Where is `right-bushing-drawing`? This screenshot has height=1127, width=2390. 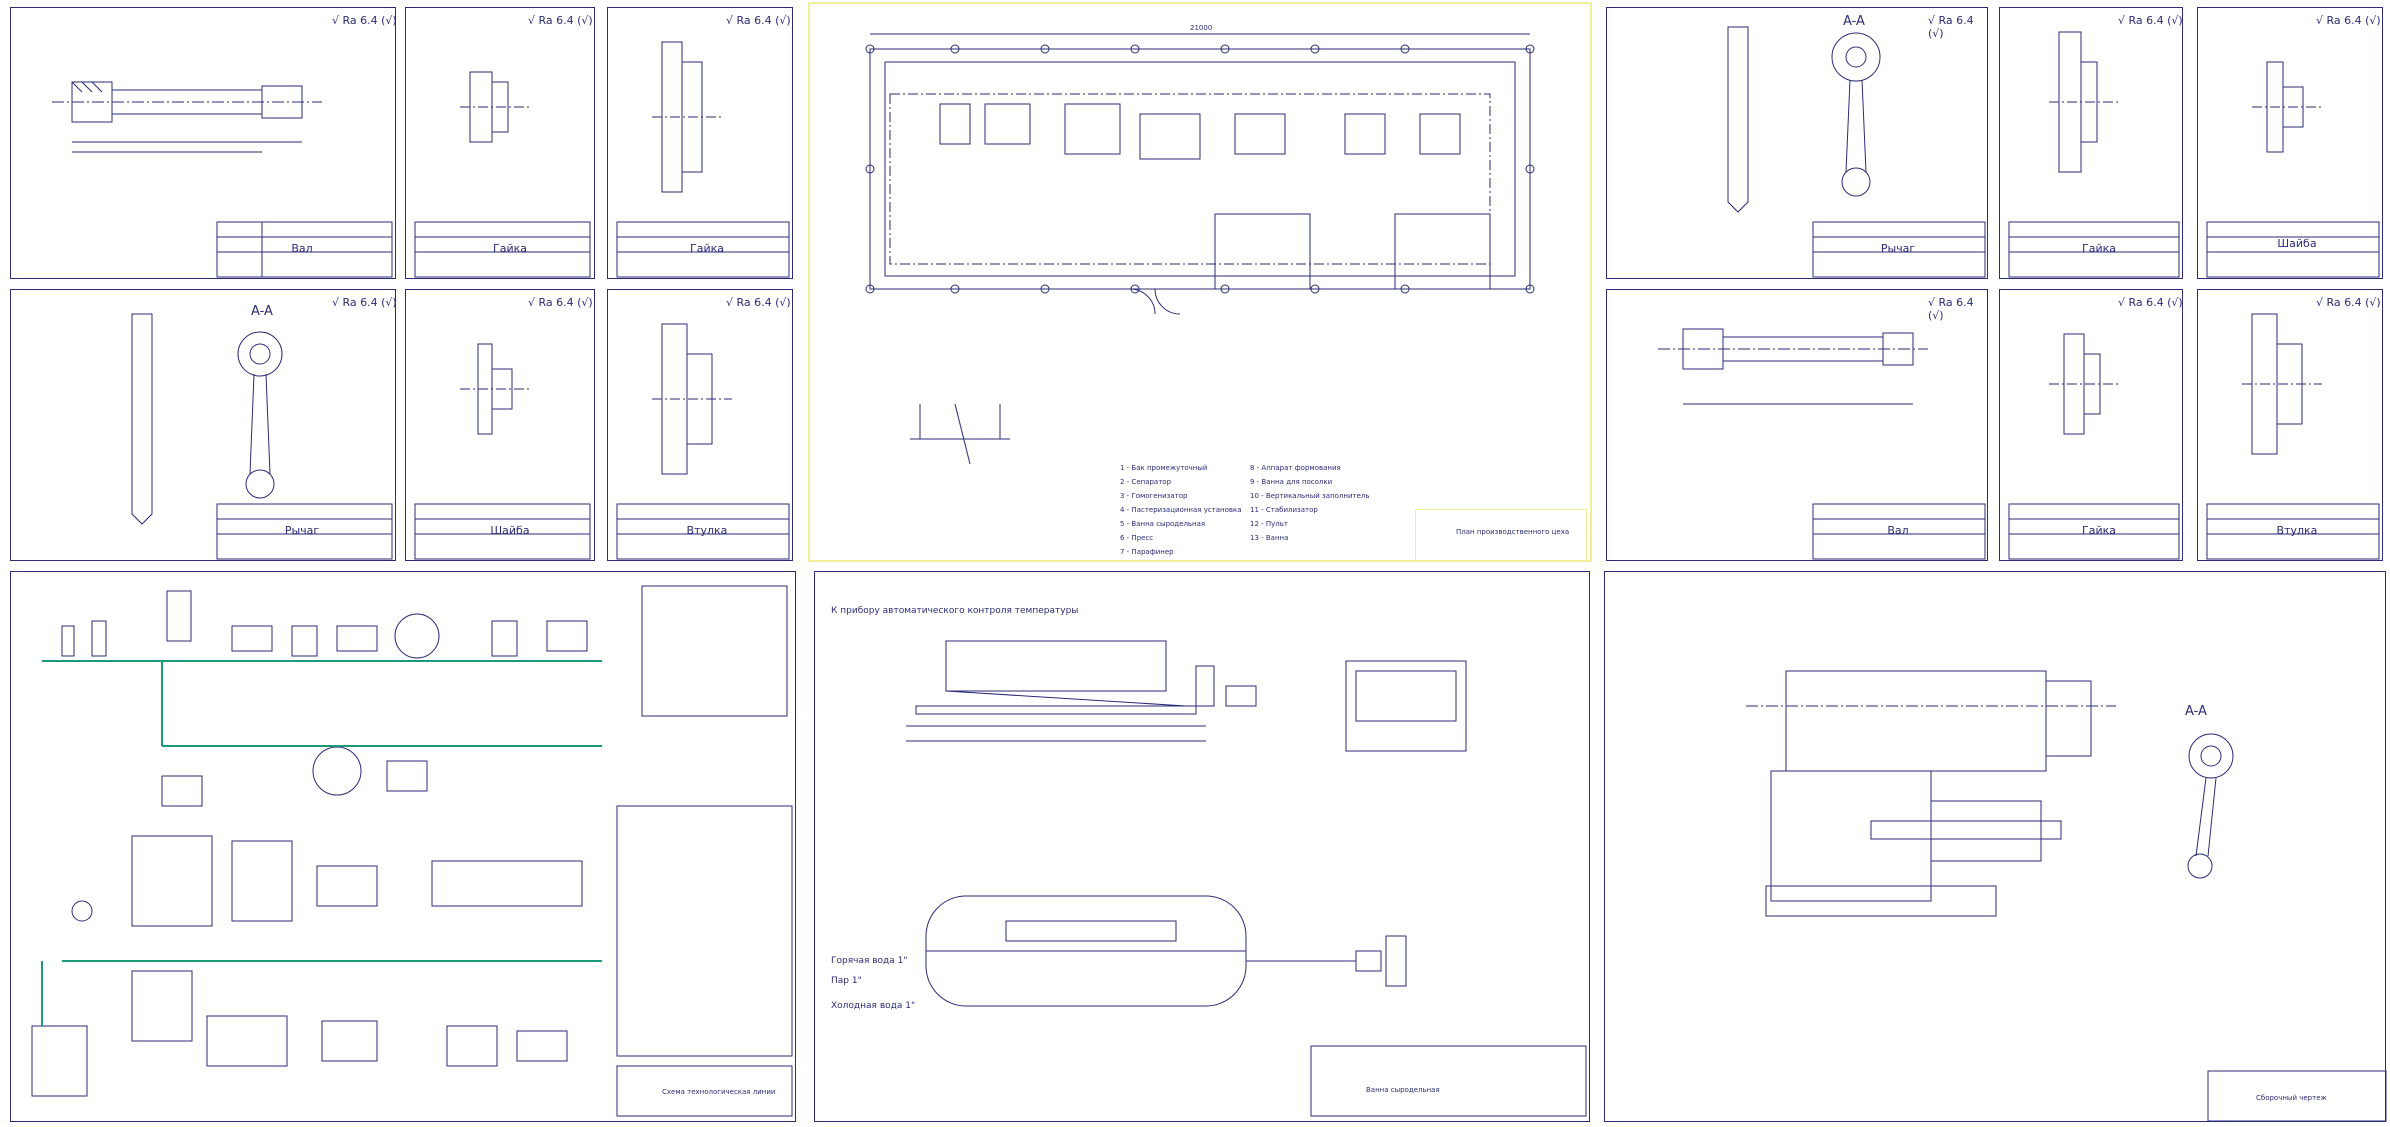
right-bushing-drawing is located at coordinates (2293, 436).